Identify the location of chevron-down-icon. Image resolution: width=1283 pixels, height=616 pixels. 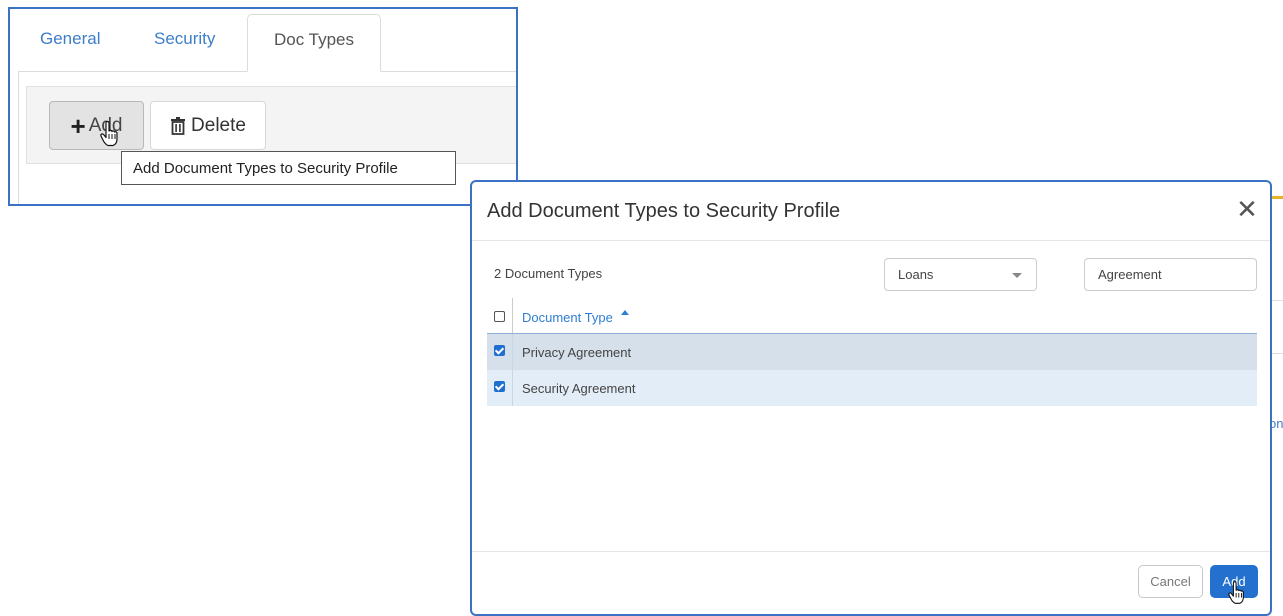
(1017, 275).